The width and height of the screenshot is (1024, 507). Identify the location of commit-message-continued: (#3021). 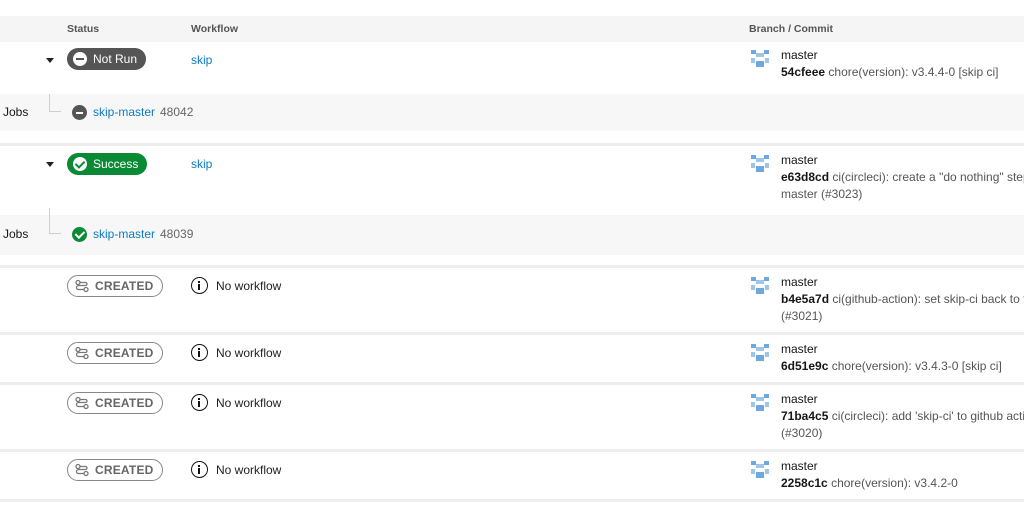
(802, 316).